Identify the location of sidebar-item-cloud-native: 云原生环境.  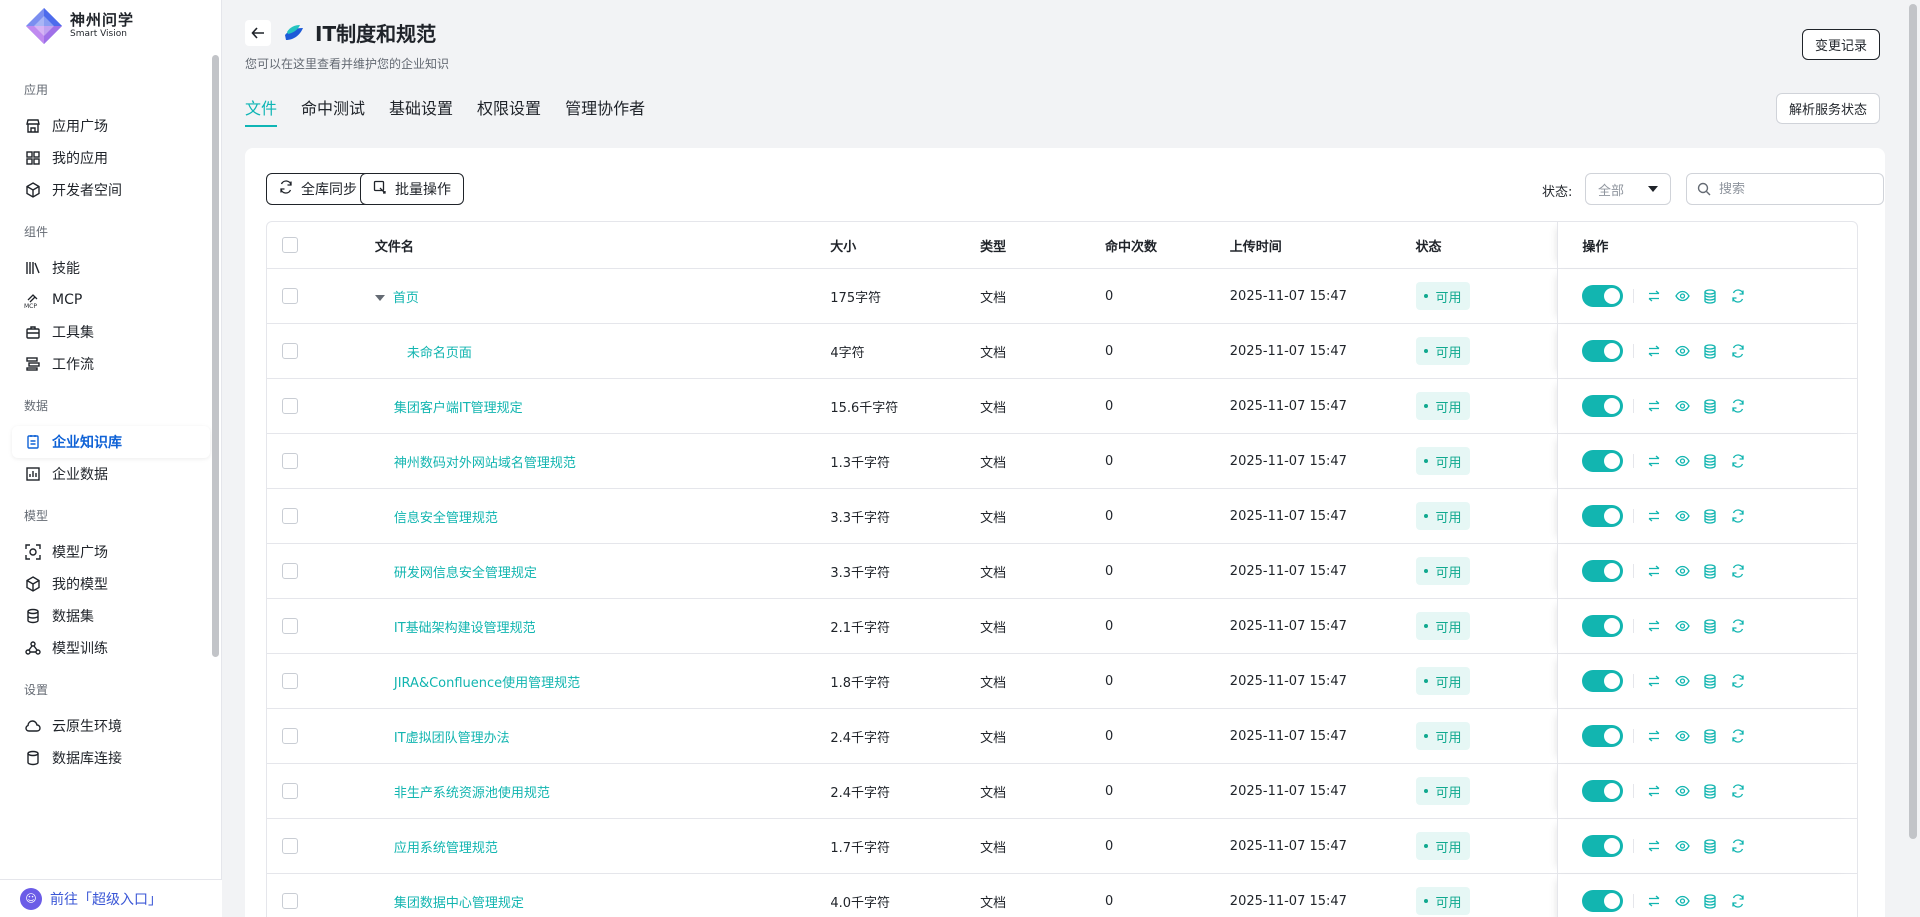
(111, 726).